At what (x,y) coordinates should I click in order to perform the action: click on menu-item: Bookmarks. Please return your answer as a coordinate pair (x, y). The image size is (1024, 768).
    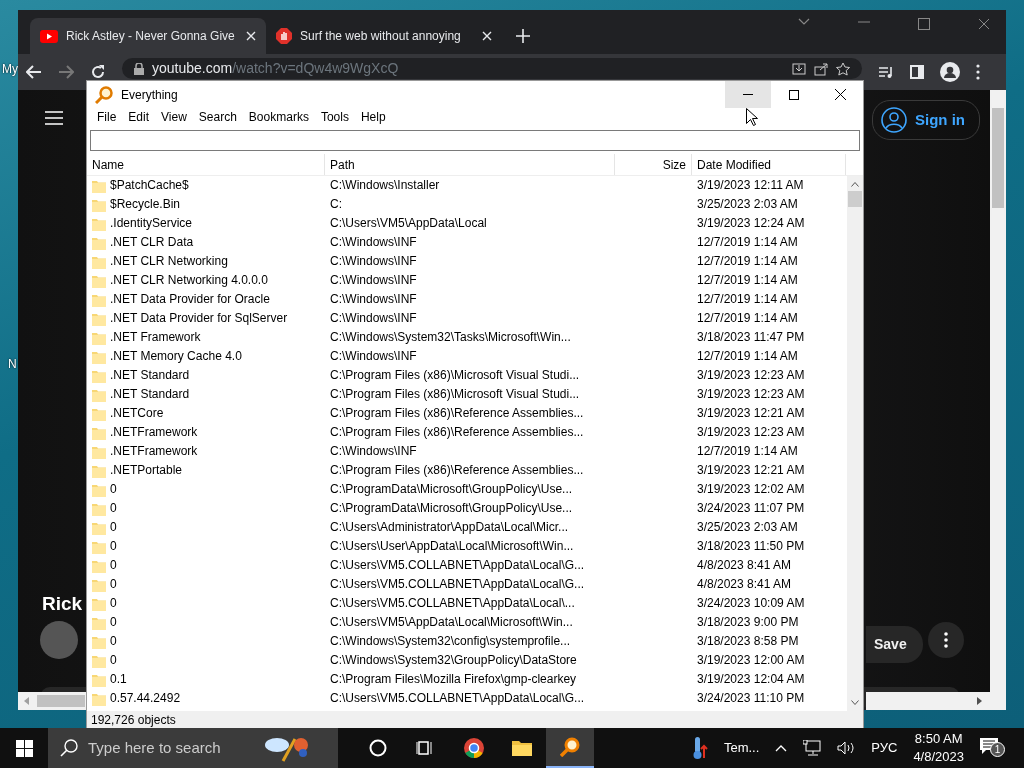
    Looking at the image, I should click on (278, 117).